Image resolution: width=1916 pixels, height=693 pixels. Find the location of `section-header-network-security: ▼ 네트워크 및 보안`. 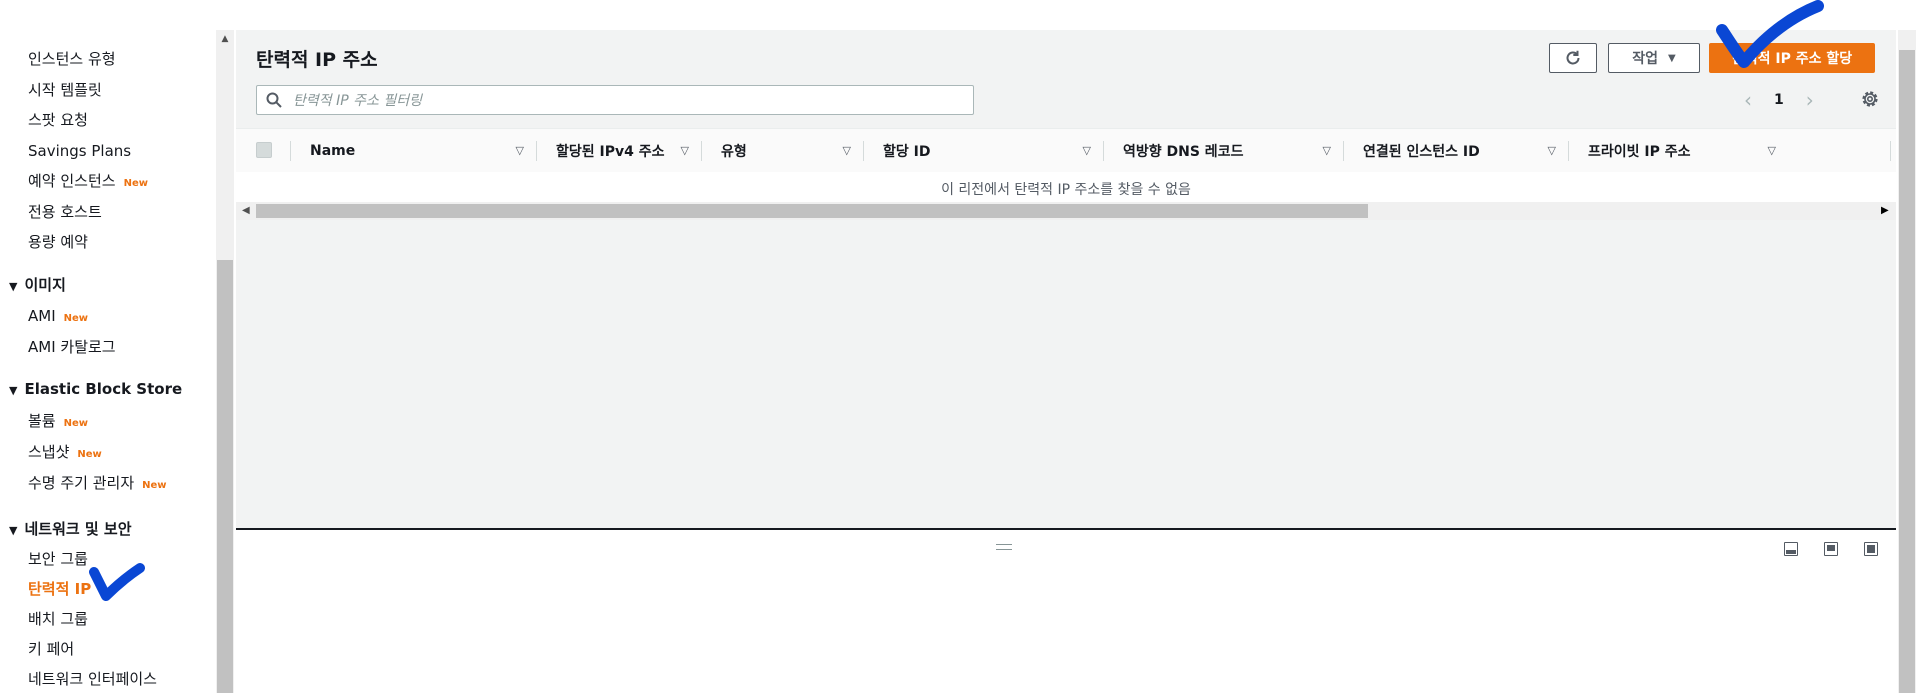

section-header-network-security: ▼ 네트워크 및 보안 is located at coordinates (70, 528).